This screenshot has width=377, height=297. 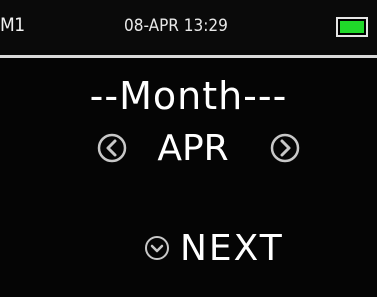 I want to click on month-selector: APR, so click(x=188, y=148).